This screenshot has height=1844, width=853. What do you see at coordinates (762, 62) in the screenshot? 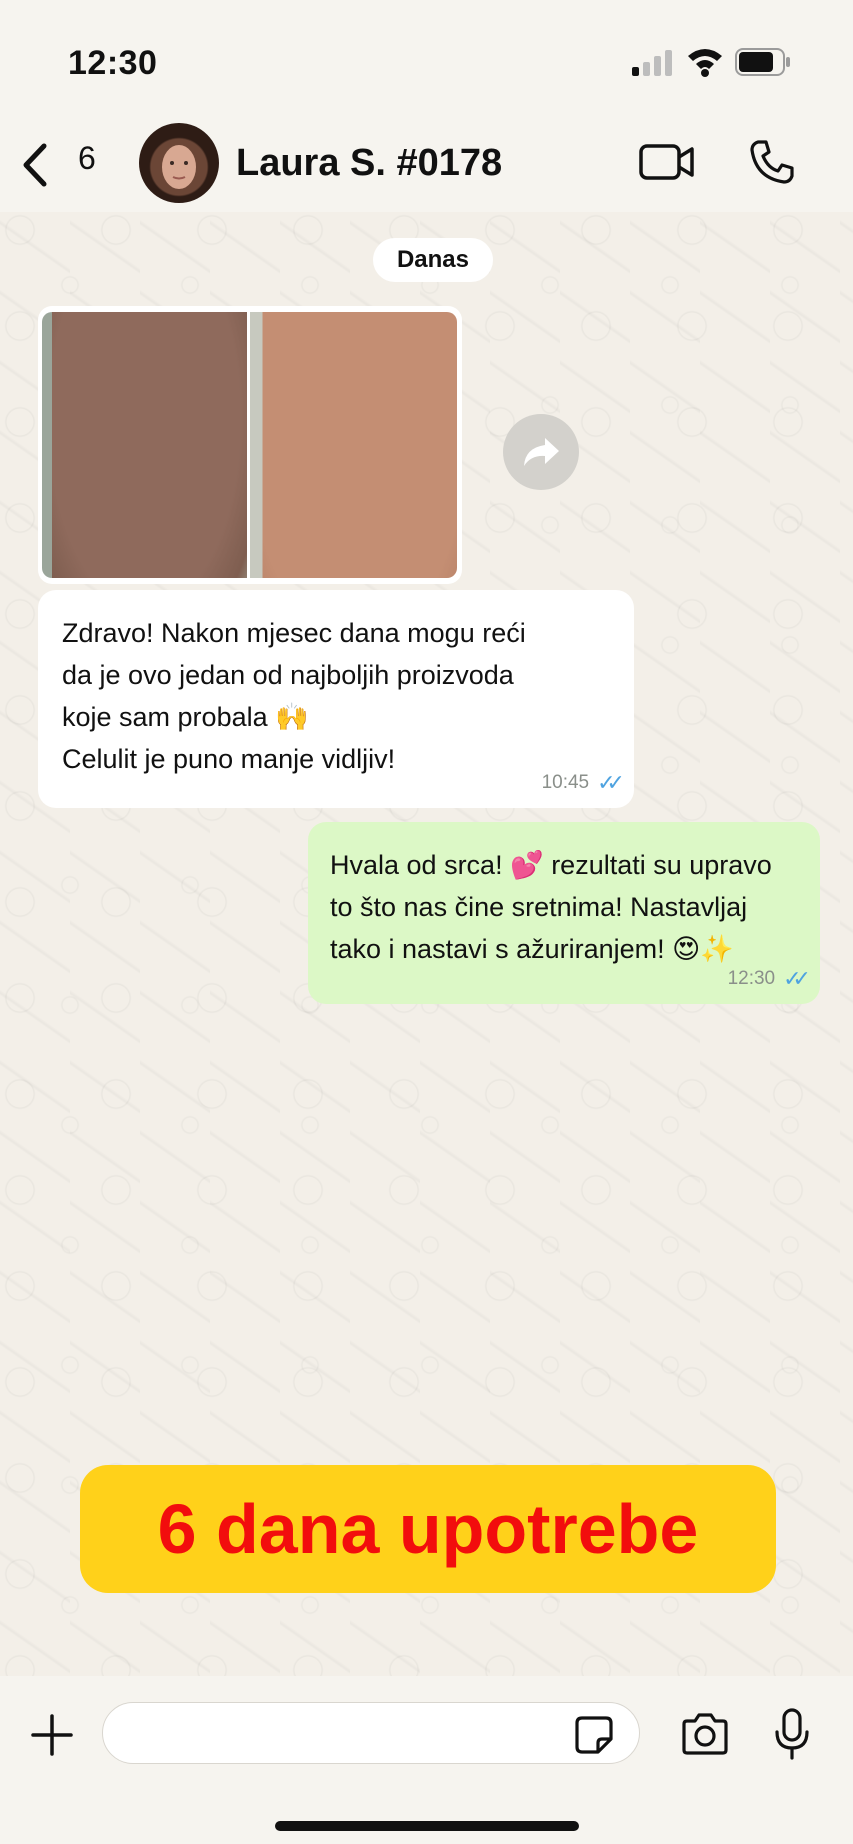
I see `battery-icon` at bounding box center [762, 62].